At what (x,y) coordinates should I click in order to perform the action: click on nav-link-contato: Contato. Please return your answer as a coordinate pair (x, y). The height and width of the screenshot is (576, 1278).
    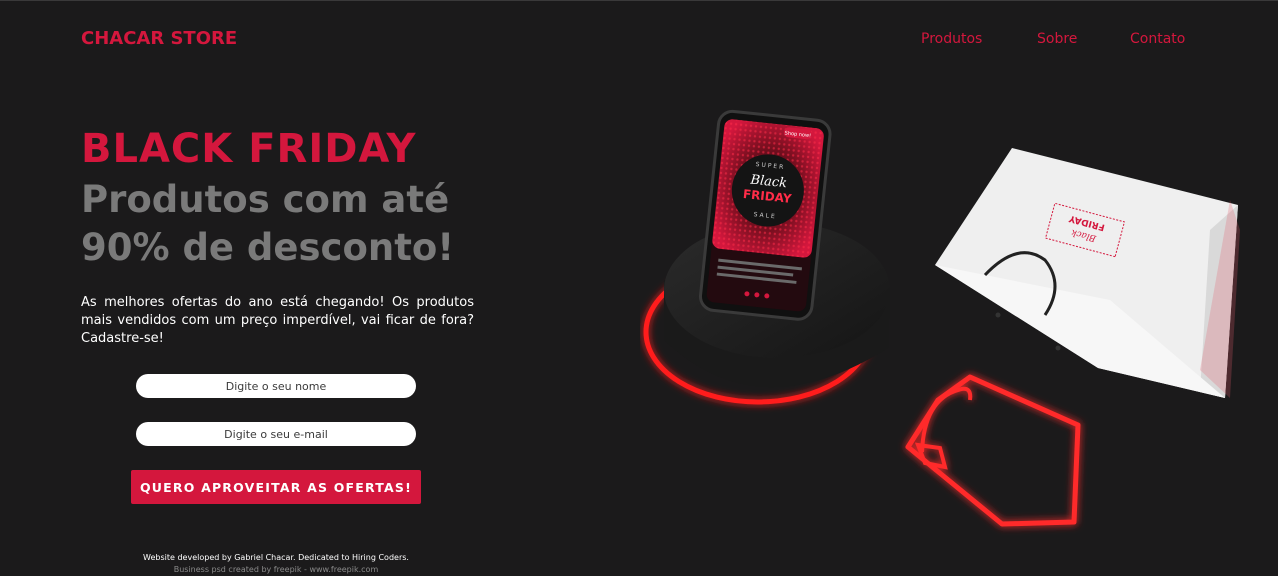
    Looking at the image, I should click on (1157, 39).